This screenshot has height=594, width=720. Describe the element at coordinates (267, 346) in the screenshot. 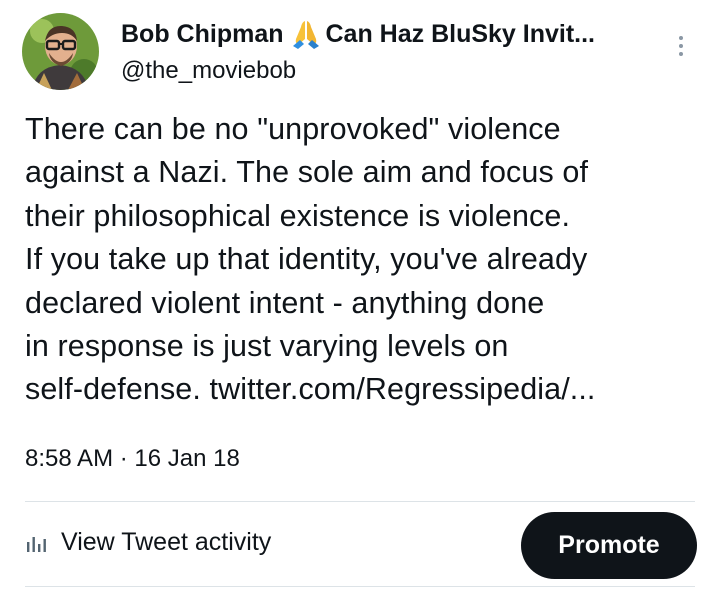

I see `tweet-line: in response is just varying levels on` at that location.